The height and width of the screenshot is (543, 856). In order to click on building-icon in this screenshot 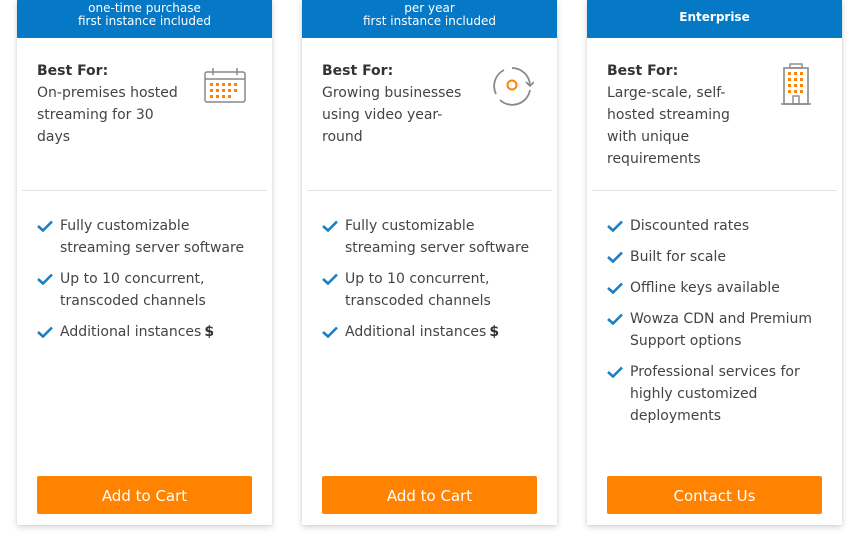, I will do `click(803, 85)`.